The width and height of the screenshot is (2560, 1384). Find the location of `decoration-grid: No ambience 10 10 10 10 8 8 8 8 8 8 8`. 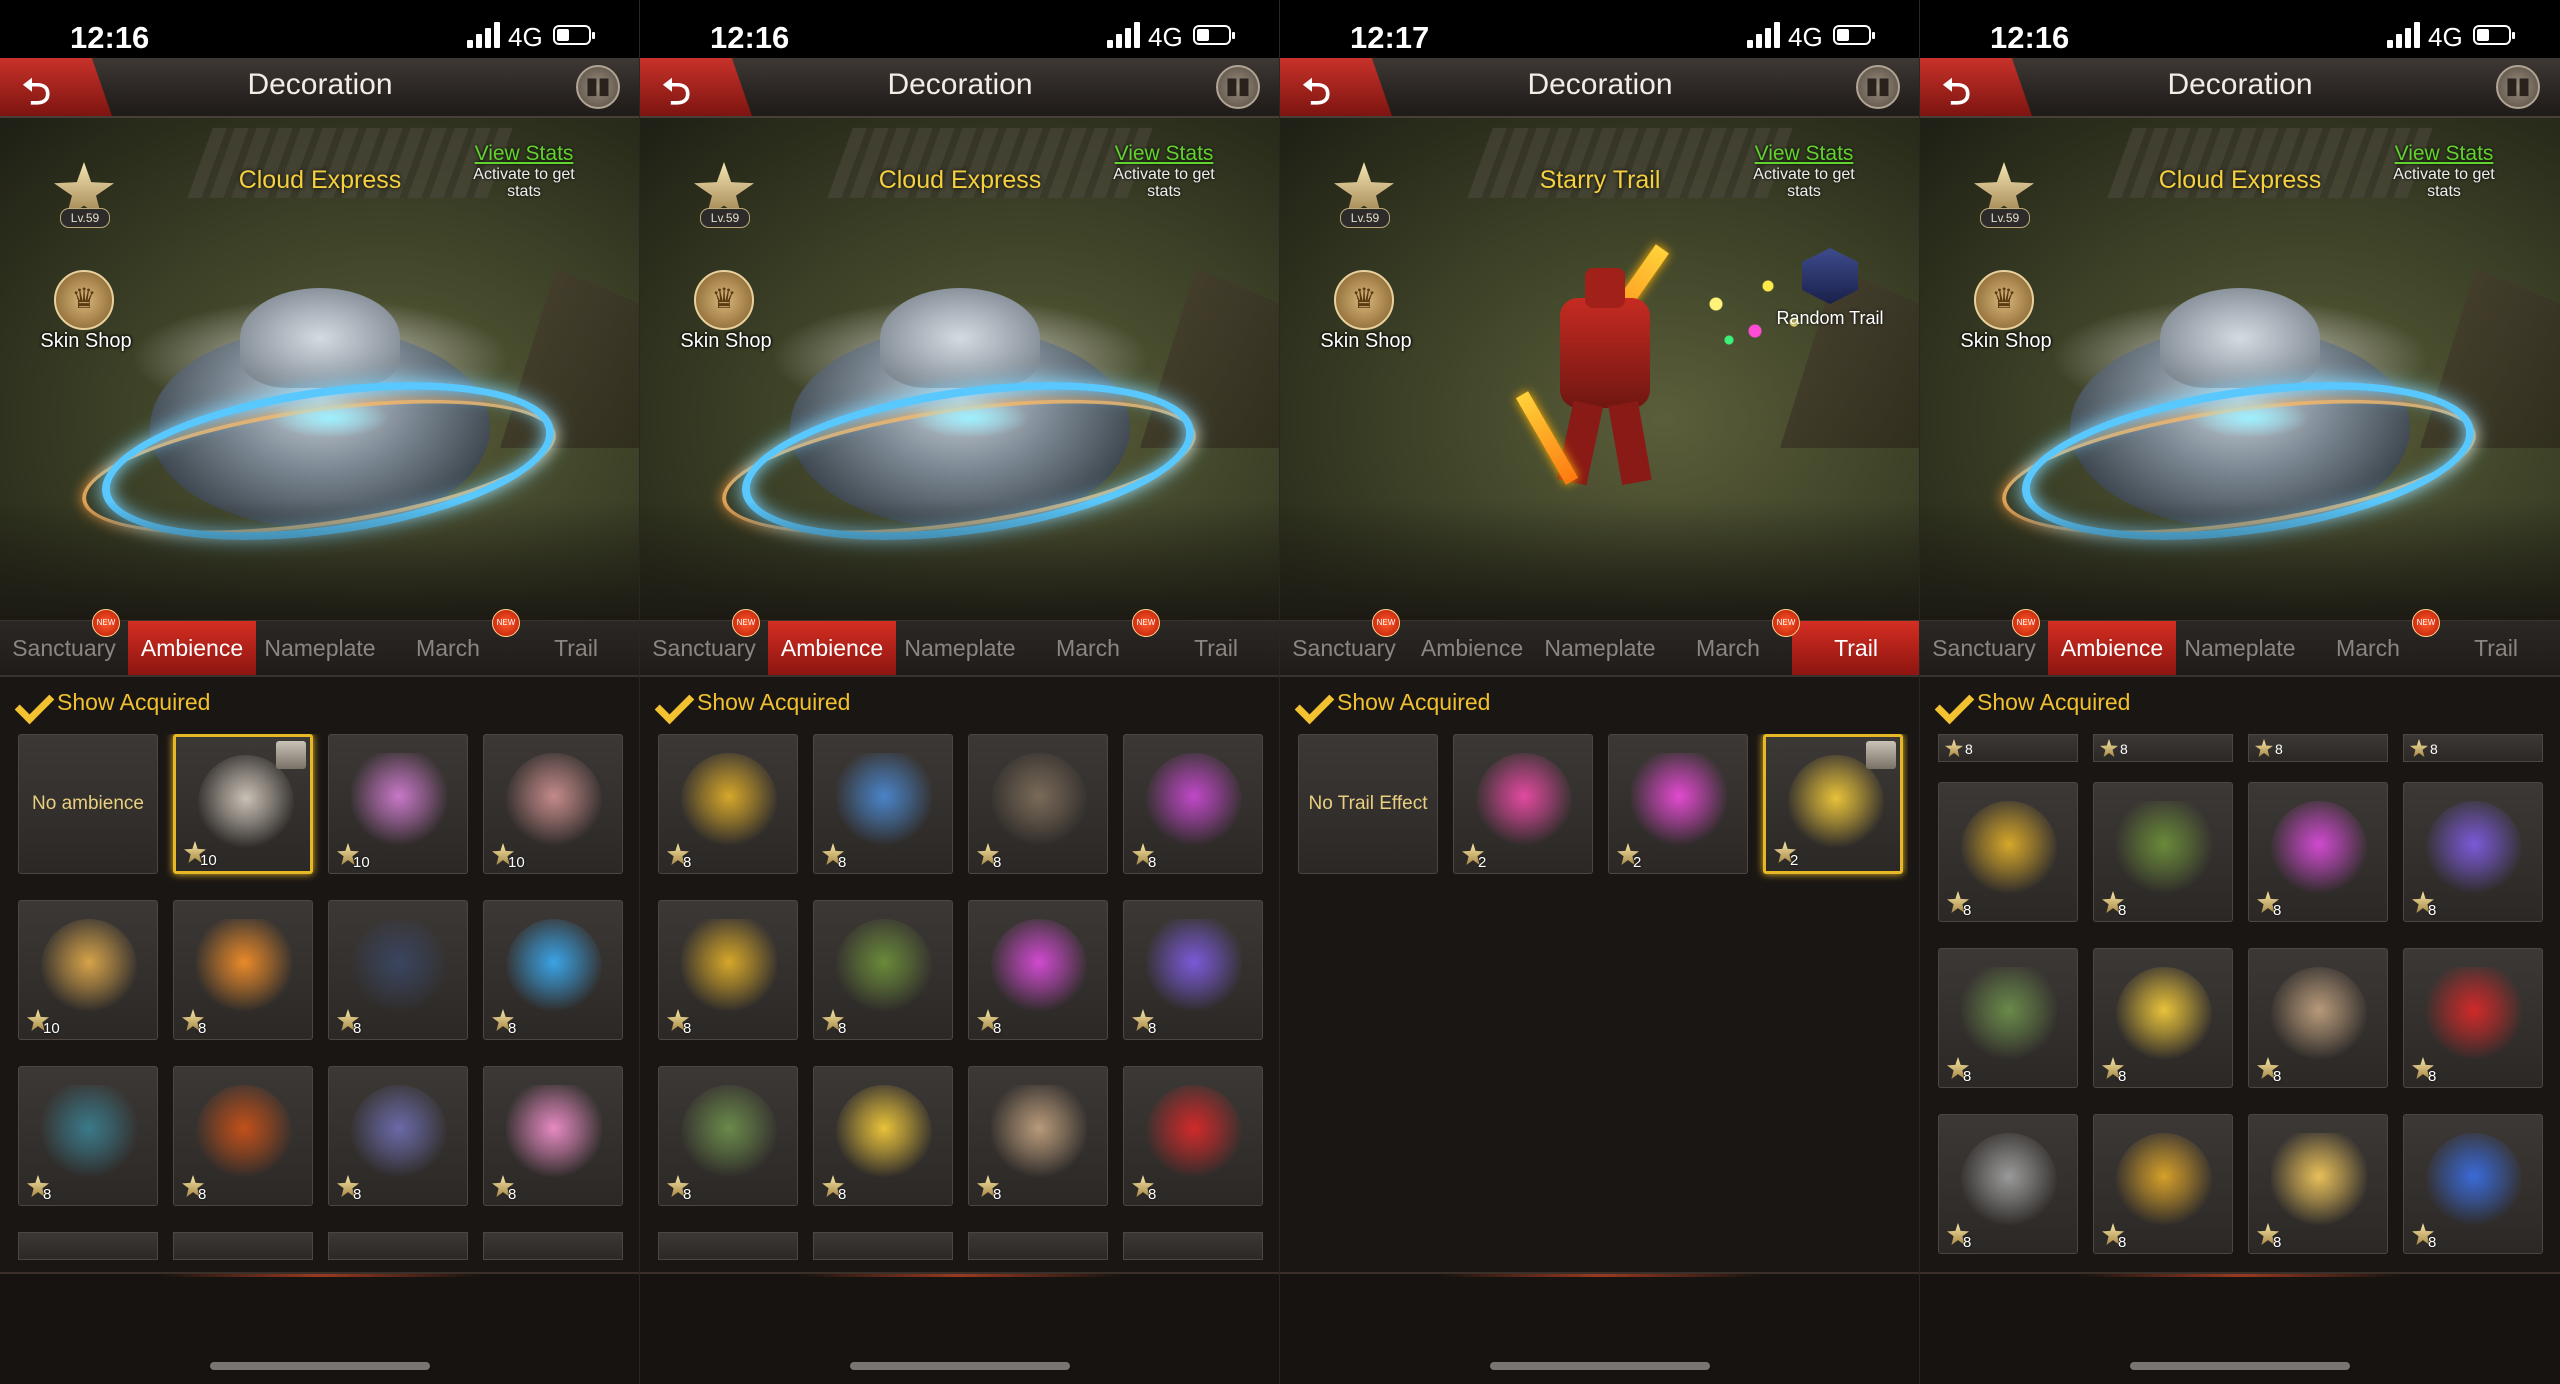

decoration-grid: No ambience 10 10 10 10 8 8 8 8 8 8 8 is located at coordinates (323, 1002).